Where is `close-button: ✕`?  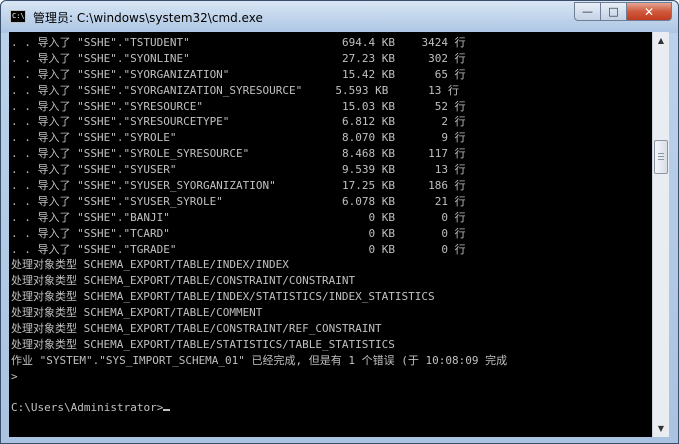 close-button: ✕ is located at coordinates (649, 11).